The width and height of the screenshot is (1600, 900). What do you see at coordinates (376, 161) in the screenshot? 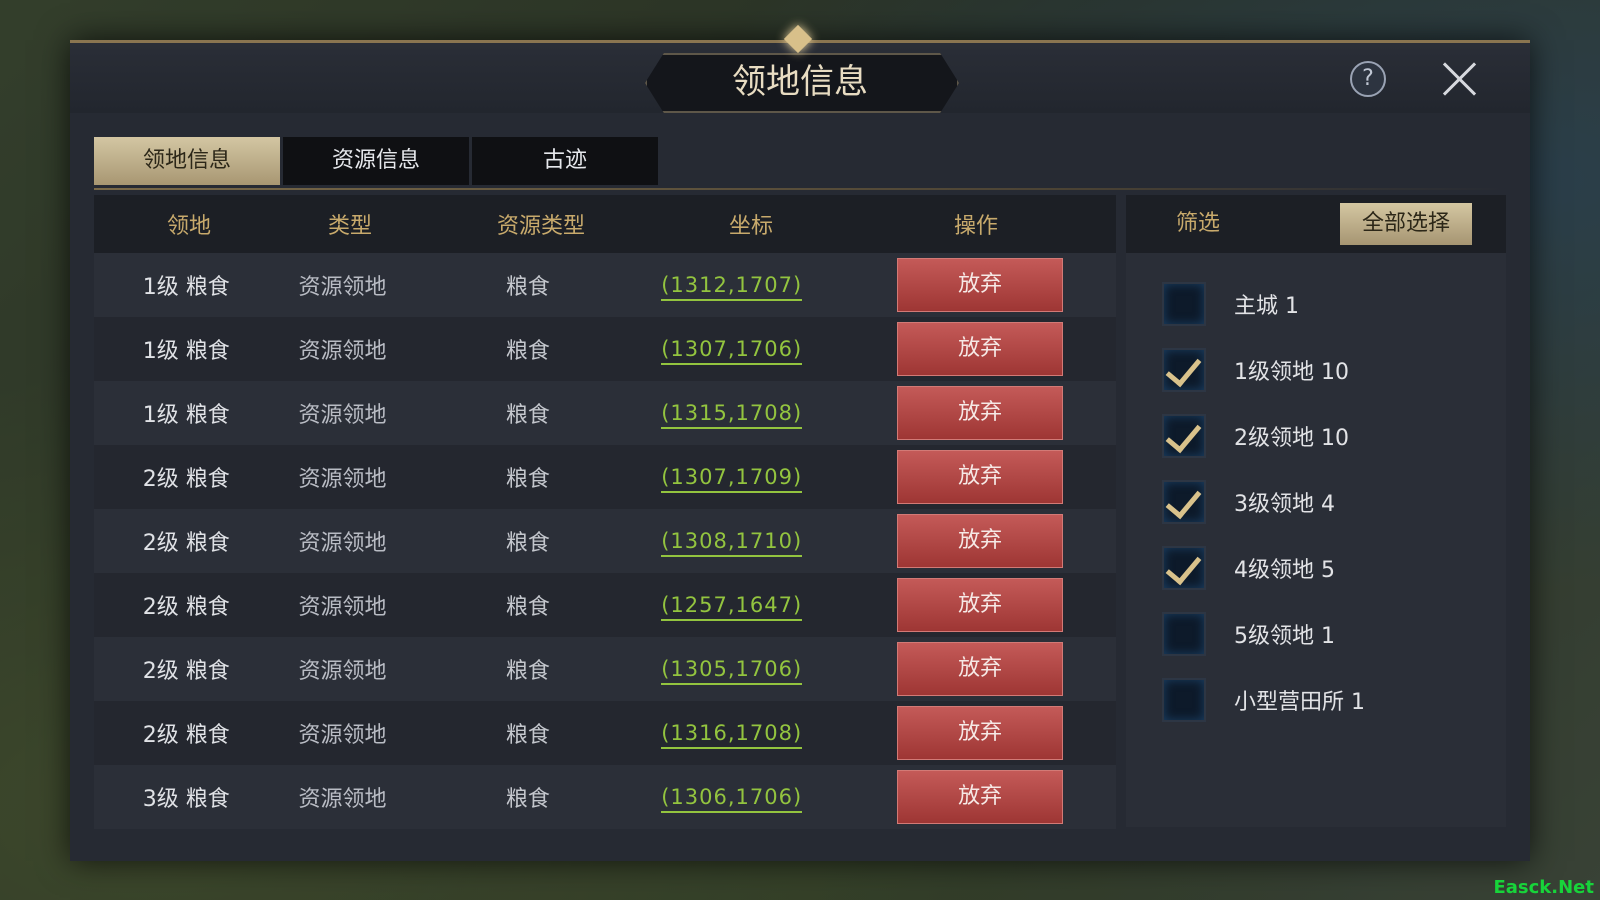
I see `tab-resource-info: 资源信息` at bounding box center [376, 161].